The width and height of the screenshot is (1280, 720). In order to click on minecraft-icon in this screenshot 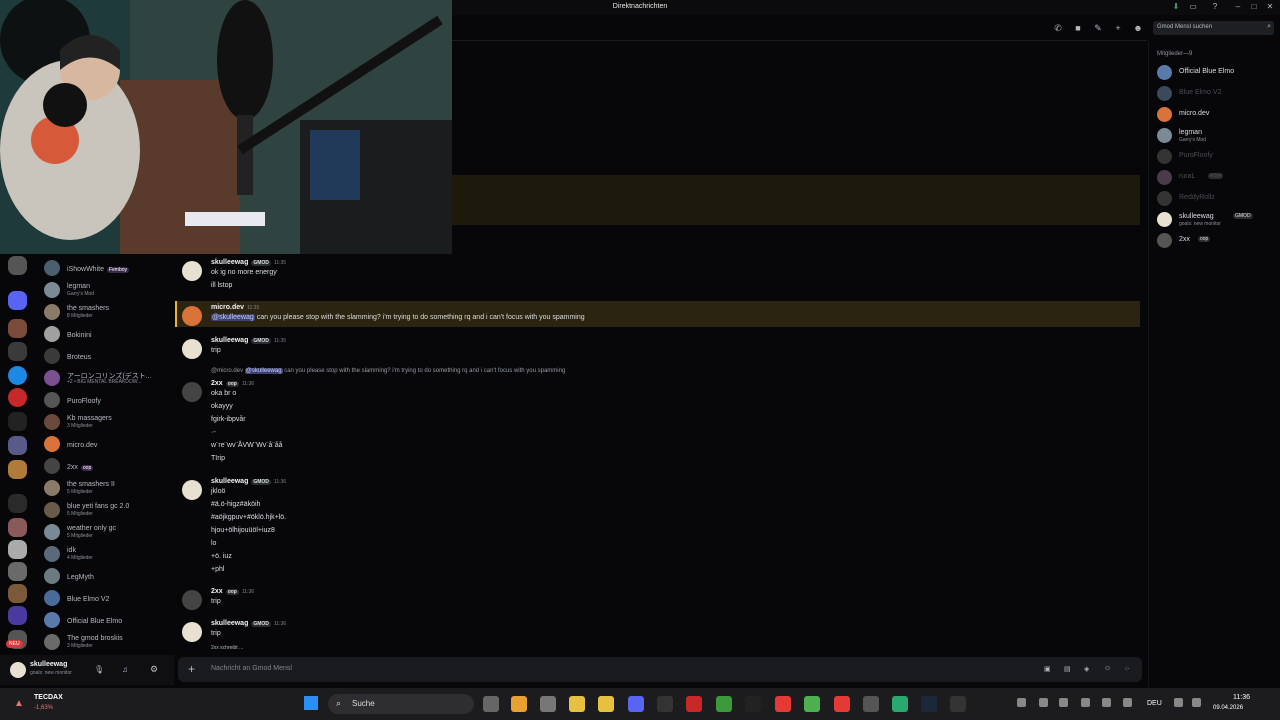, I will do `click(724, 704)`.